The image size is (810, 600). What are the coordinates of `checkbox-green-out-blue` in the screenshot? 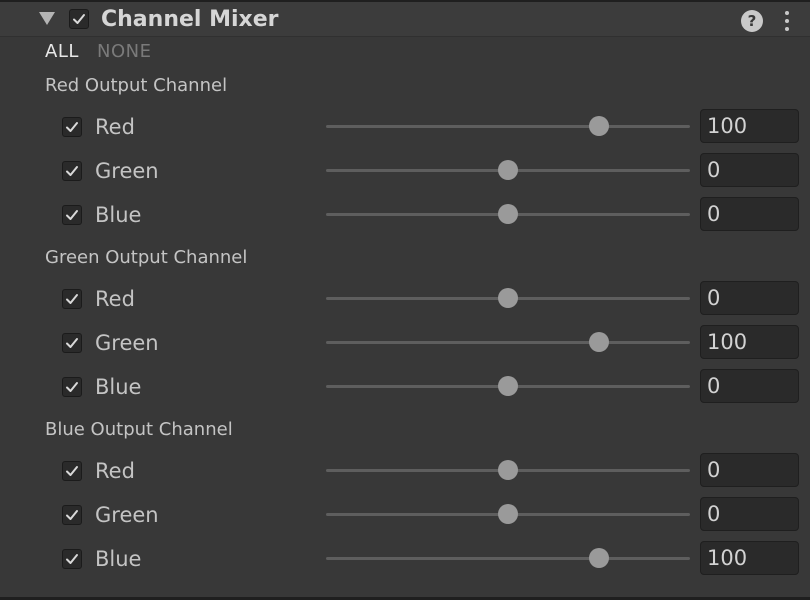 It's located at (72, 387).